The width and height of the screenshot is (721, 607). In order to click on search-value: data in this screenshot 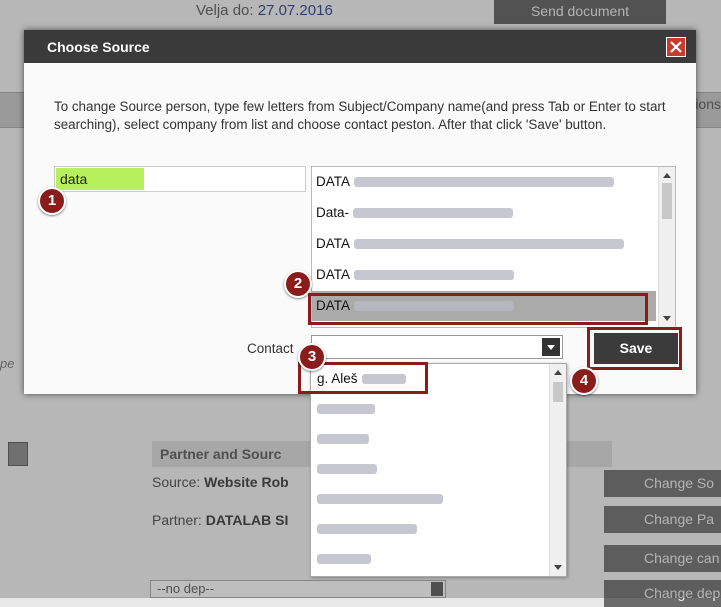, I will do `click(74, 179)`.